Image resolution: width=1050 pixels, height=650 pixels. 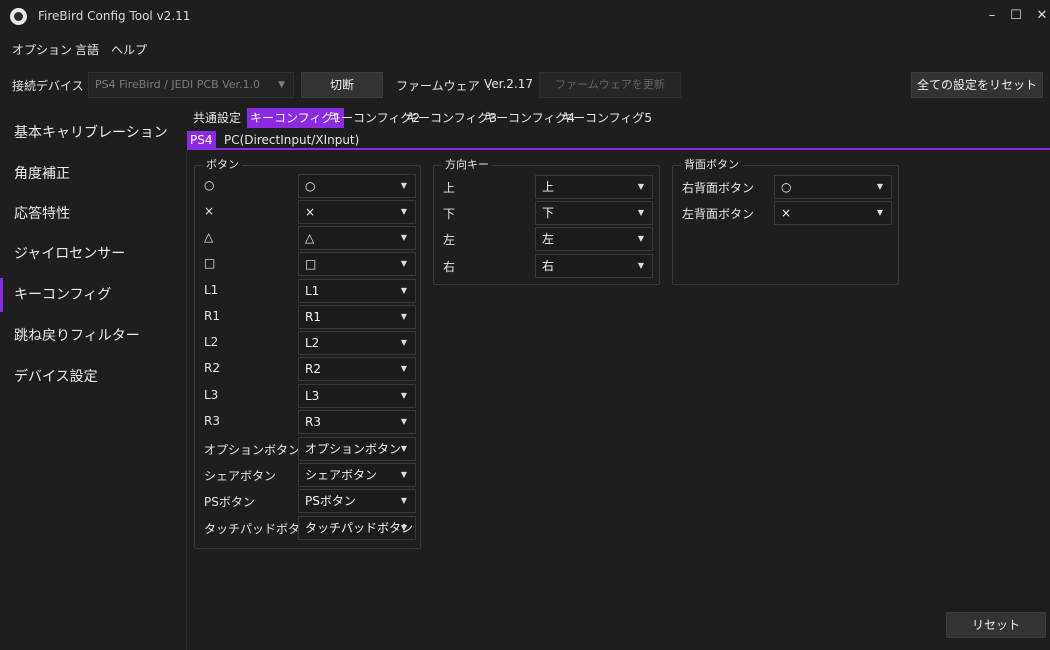 I want to click on button-map-select: シェアボタン ▼, so click(x=357, y=475).